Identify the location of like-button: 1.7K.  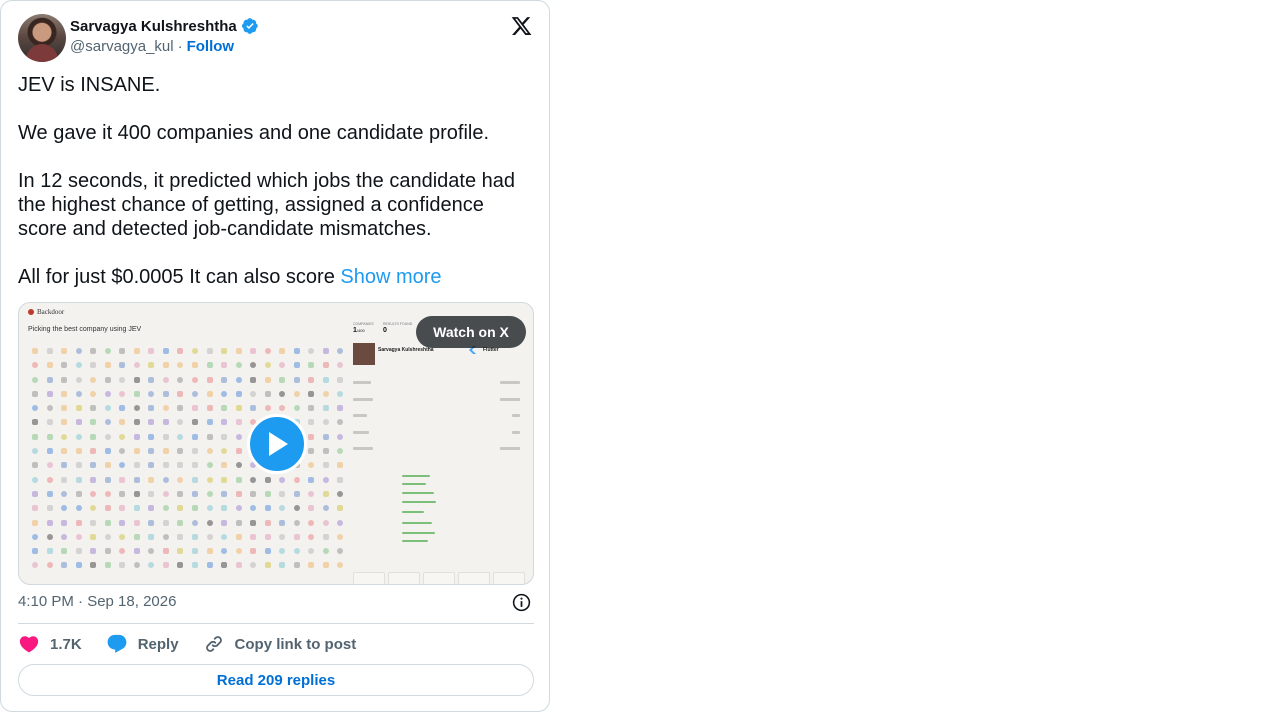
(50, 644).